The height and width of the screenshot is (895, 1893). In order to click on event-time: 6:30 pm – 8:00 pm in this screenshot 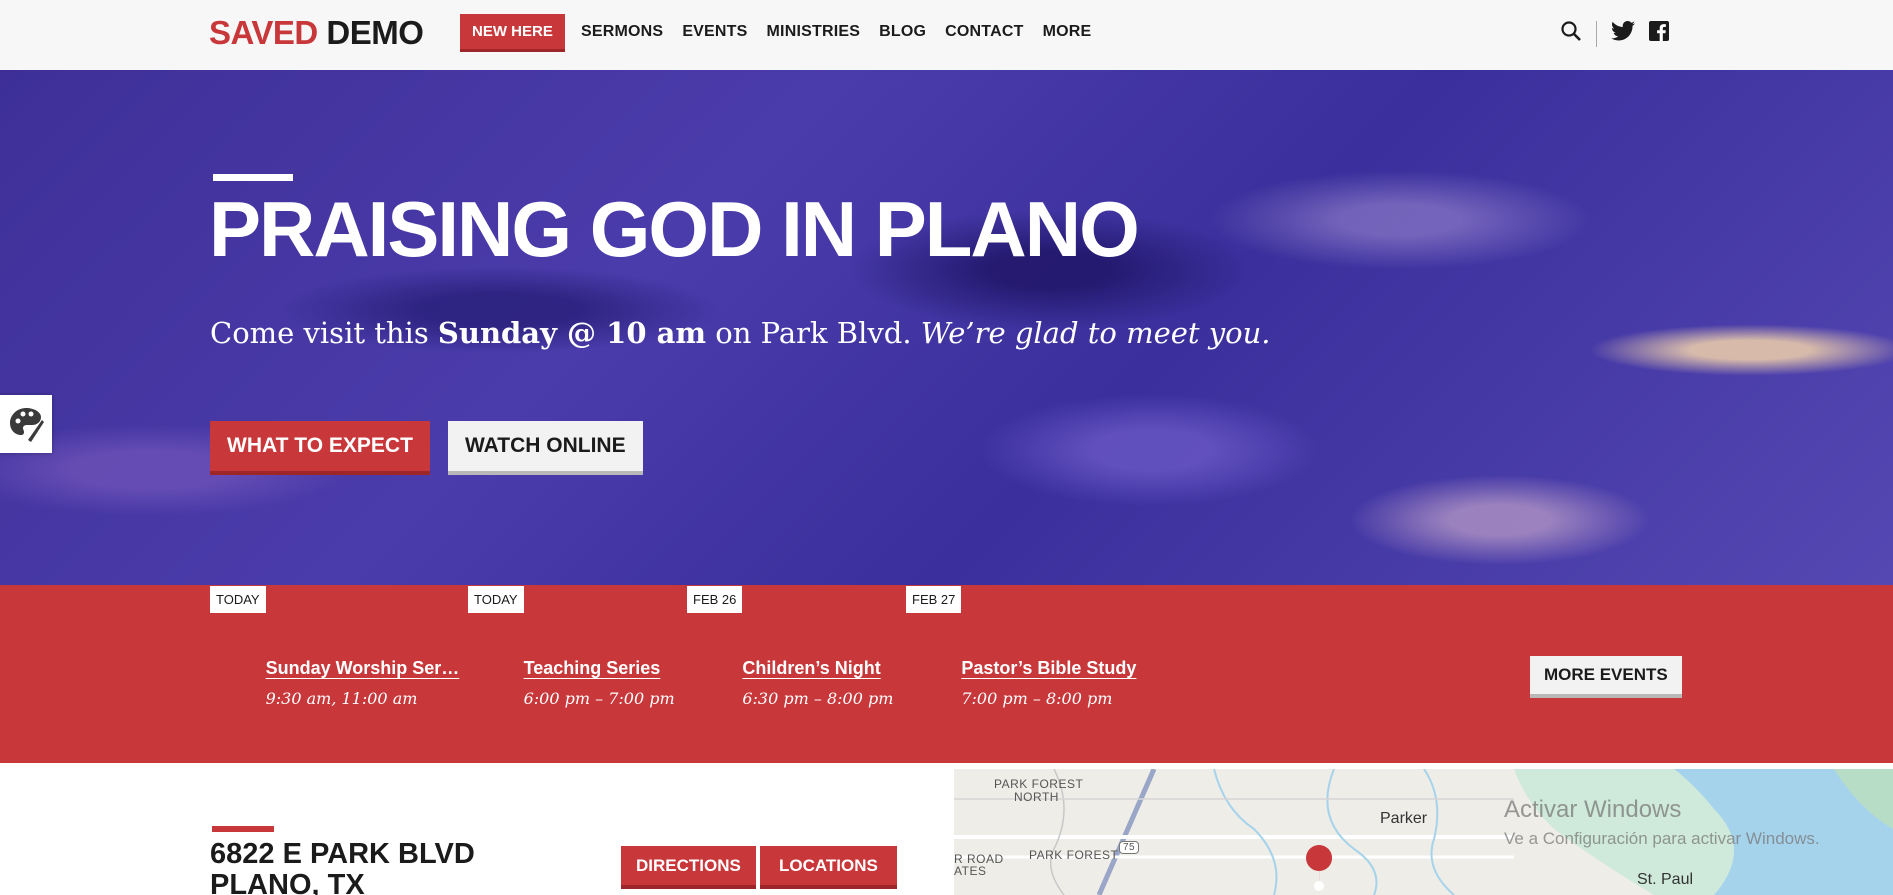, I will do `click(818, 698)`.